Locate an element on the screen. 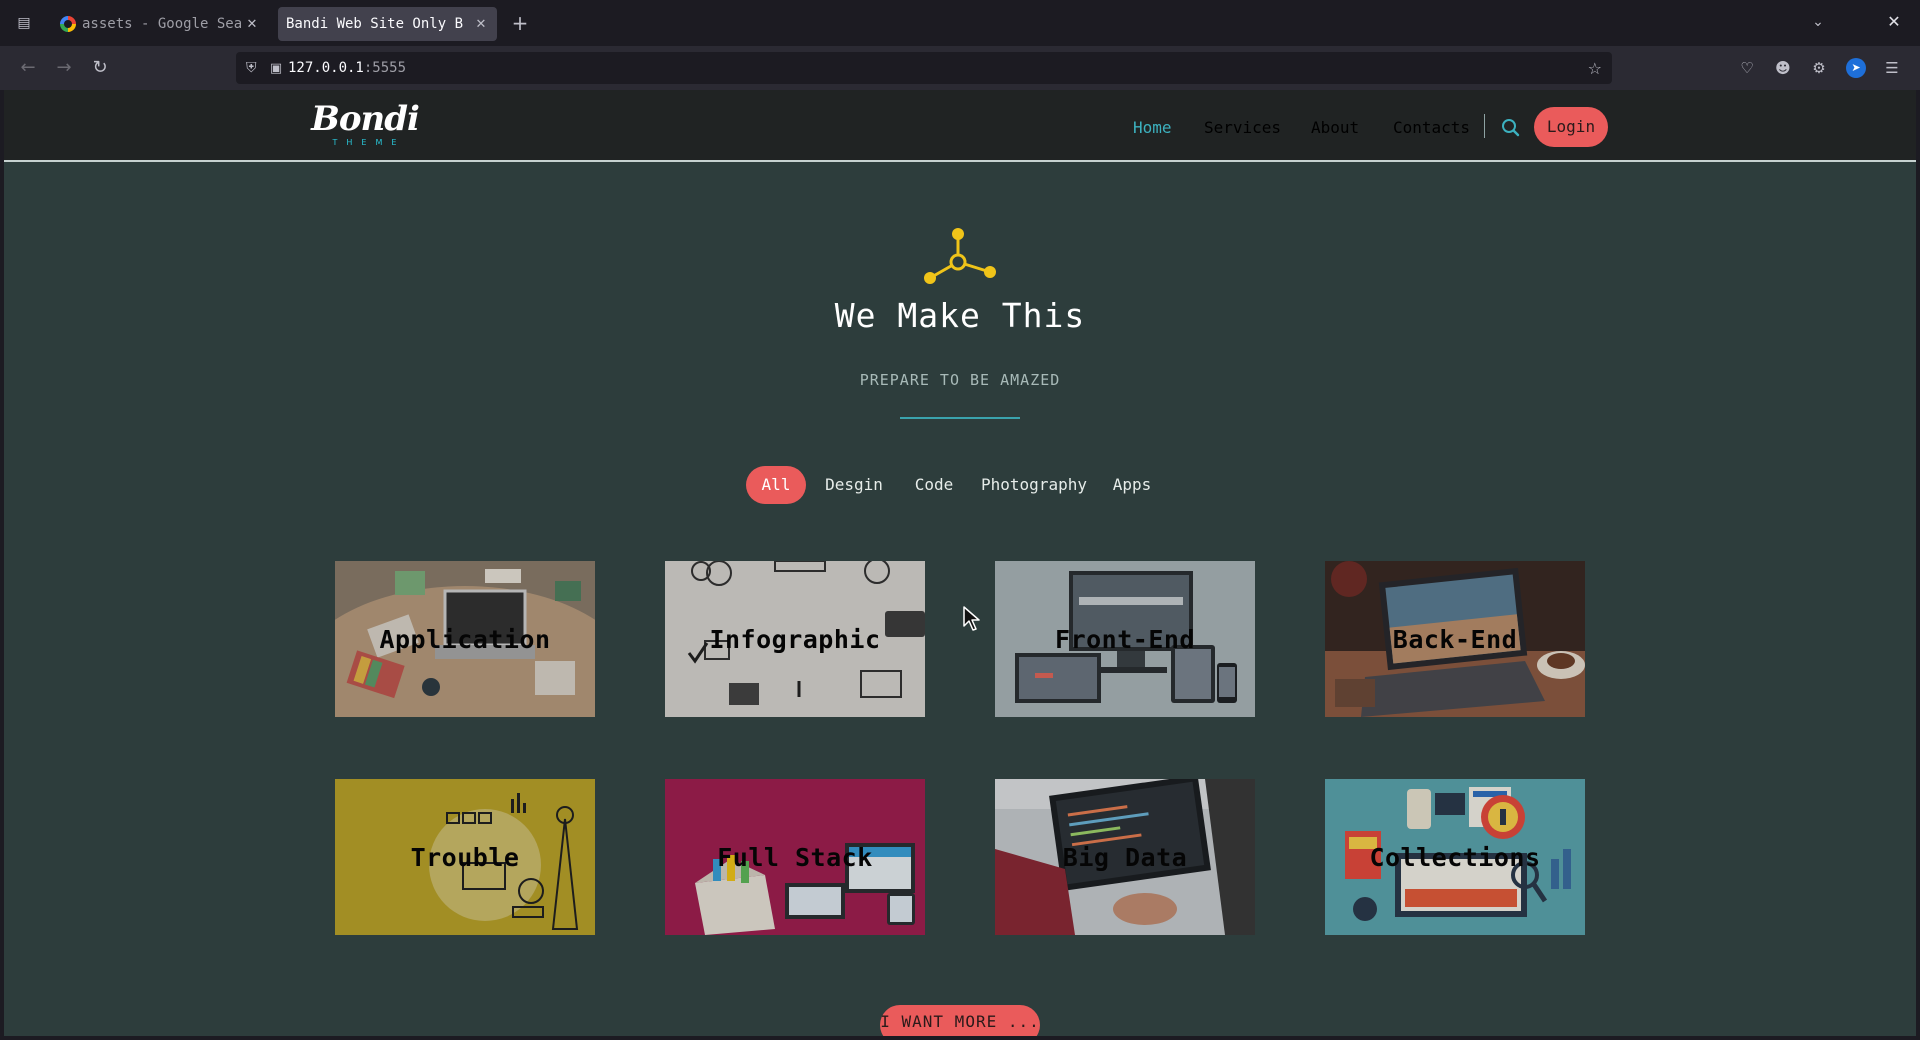 This screenshot has width=1920, height=1040. tile-label: Full Stack is located at coordinates (795, 857).